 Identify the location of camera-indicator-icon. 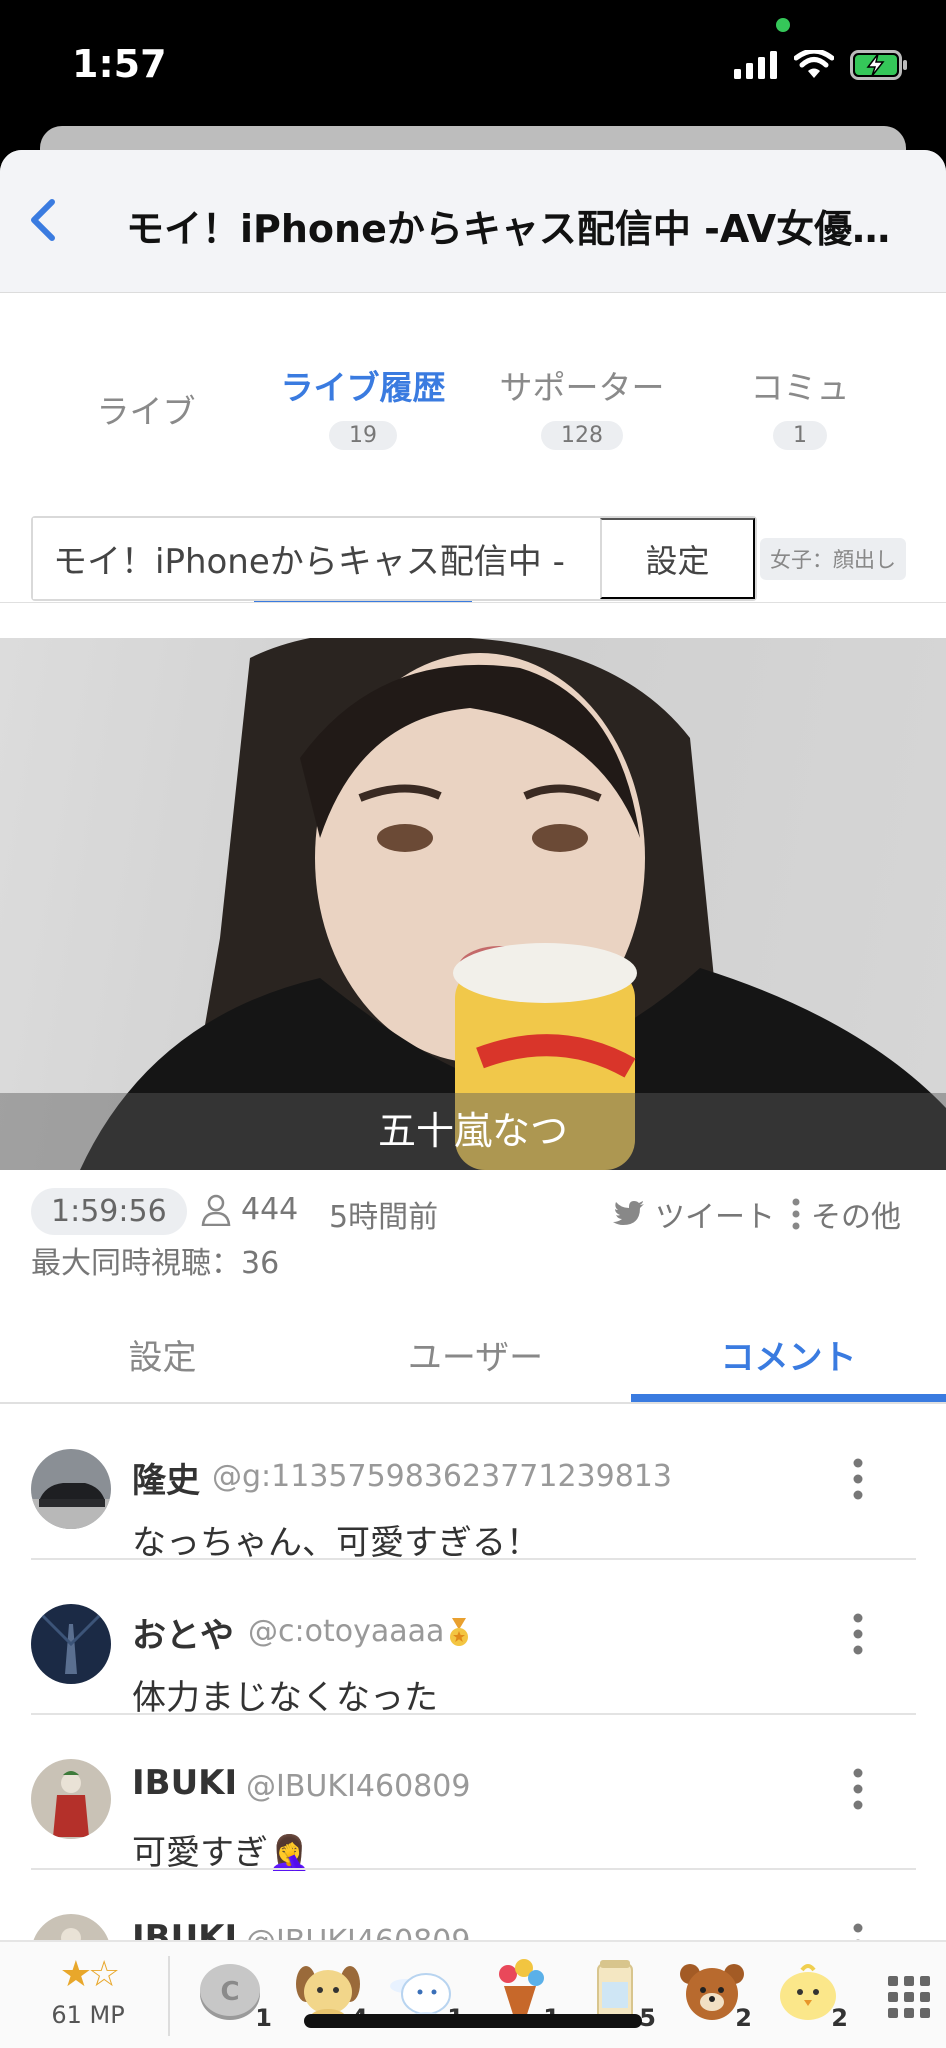
(783, 25).